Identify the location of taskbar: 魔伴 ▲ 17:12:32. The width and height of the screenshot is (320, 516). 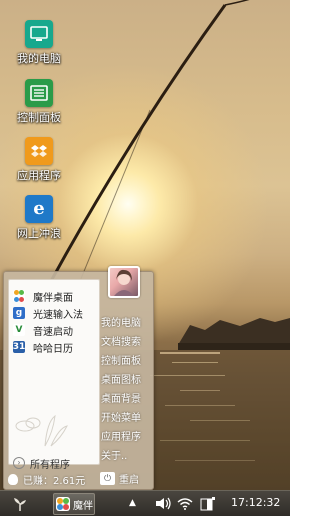
(145, 503).